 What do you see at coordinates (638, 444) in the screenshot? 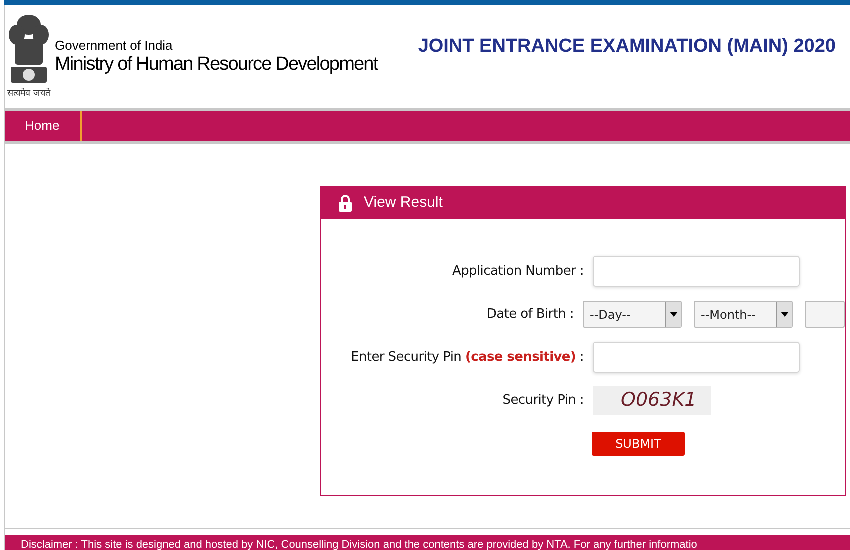
I see `submit-button: SUBMIT` at bounding box center [638, 444].